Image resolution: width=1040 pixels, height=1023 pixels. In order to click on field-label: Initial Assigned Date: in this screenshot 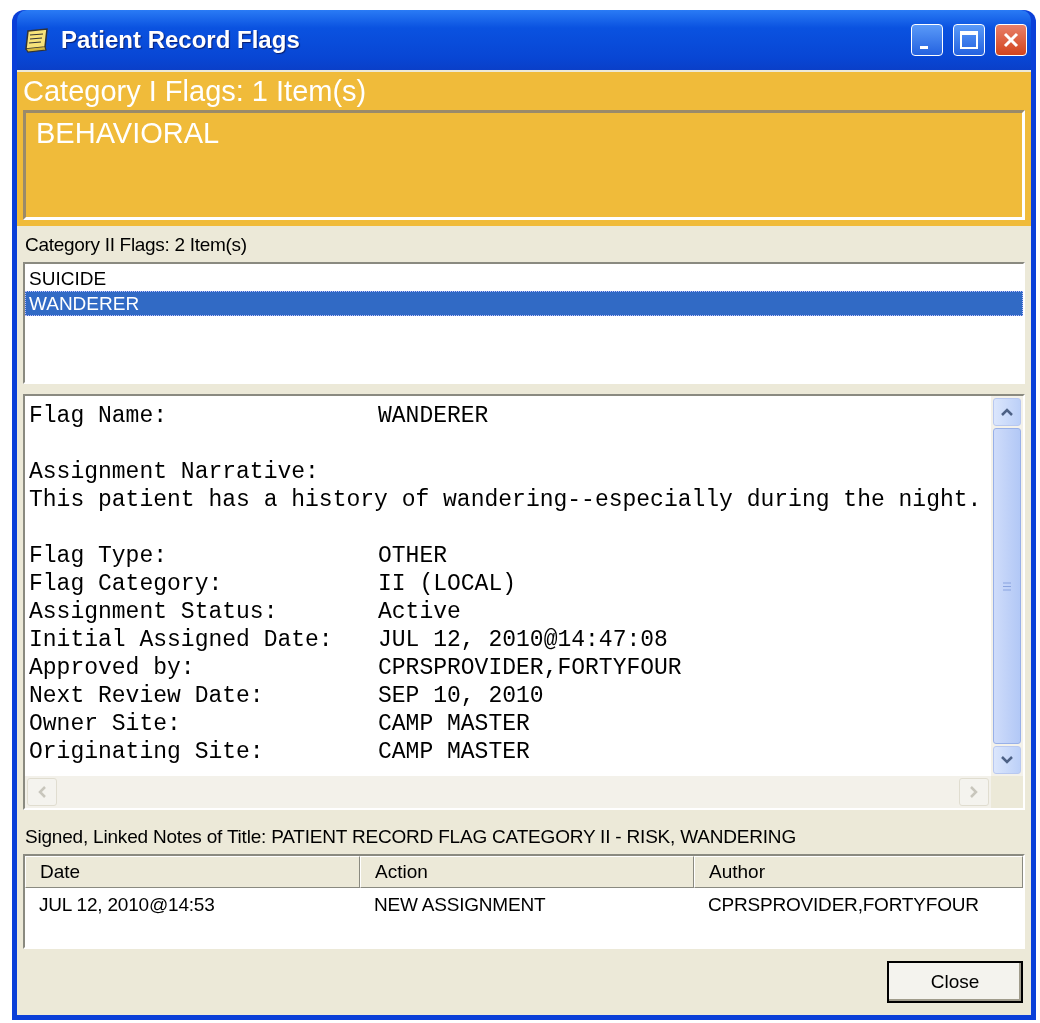, I will do `click(181, 640)`.